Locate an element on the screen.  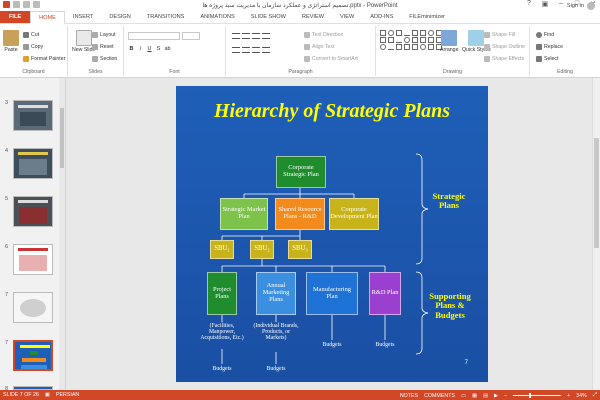
spellcheck-icon: ▣ is located at coordinates (47, 395).